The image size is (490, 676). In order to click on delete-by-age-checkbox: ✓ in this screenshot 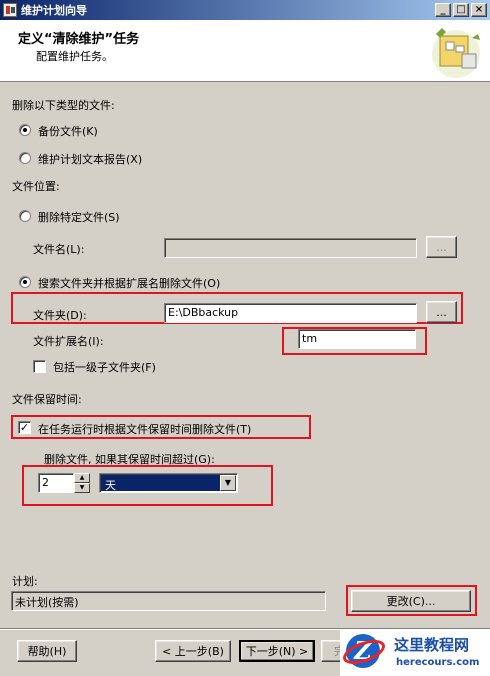, I will do `click(24, 427)`.